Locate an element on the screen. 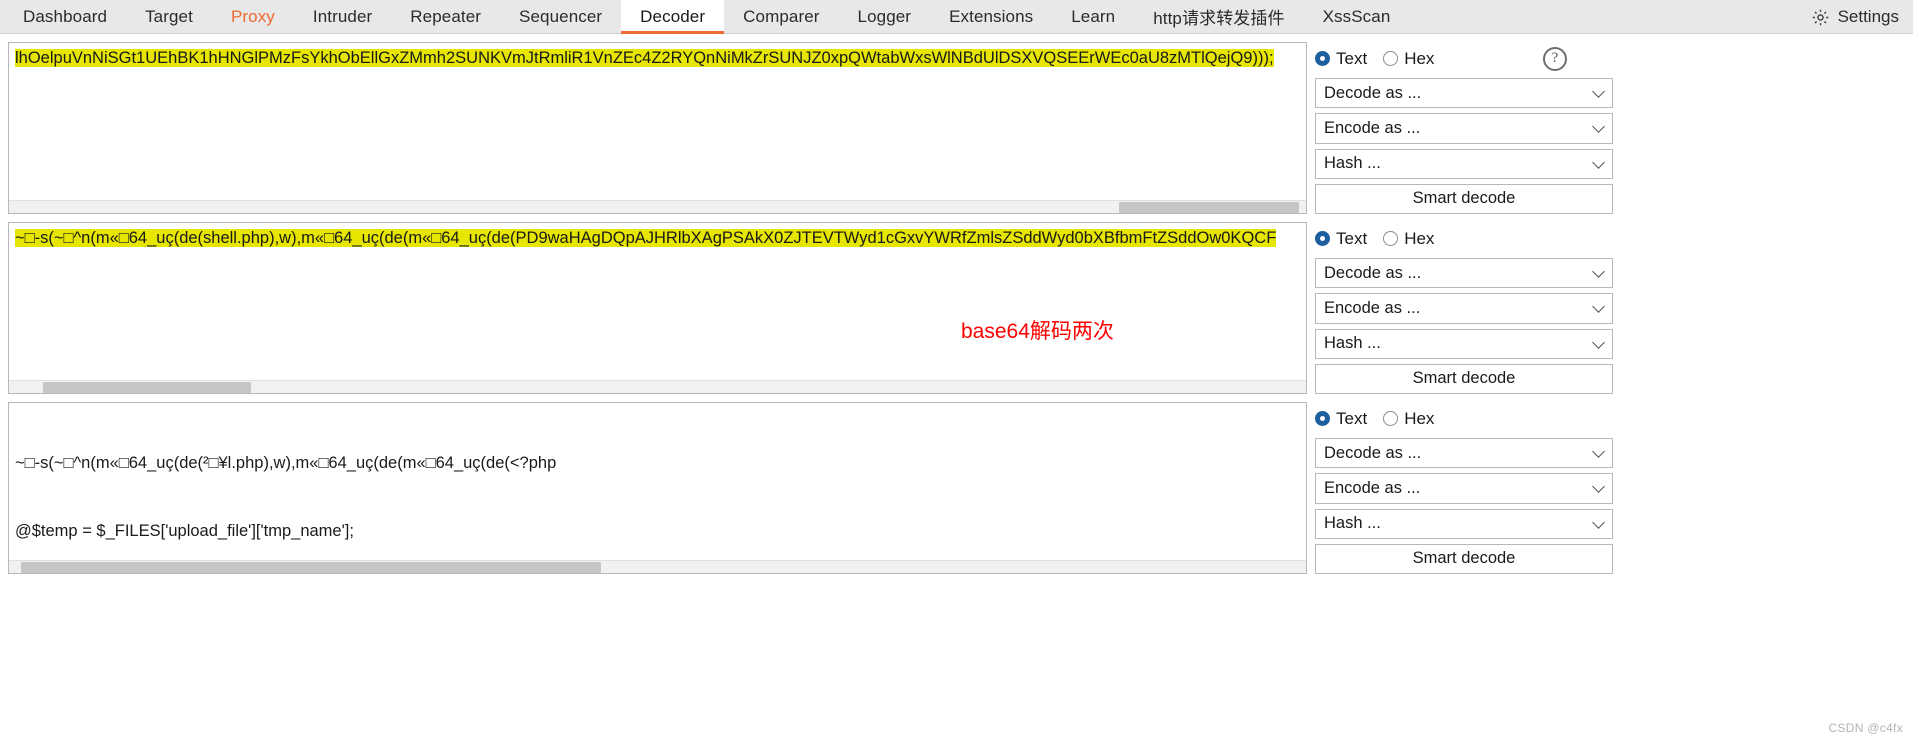 This screenshot has width=1913, height=738. text-radio-label-2: Text is located at coordinates (1352, 238).